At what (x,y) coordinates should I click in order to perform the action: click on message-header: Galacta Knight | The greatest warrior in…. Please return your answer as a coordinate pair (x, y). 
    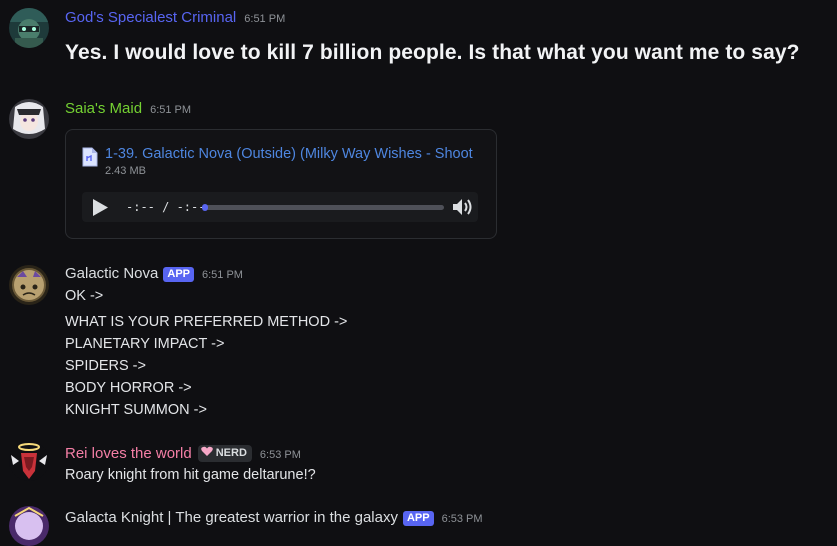
    Looking at the image, I should click on (274, 518).